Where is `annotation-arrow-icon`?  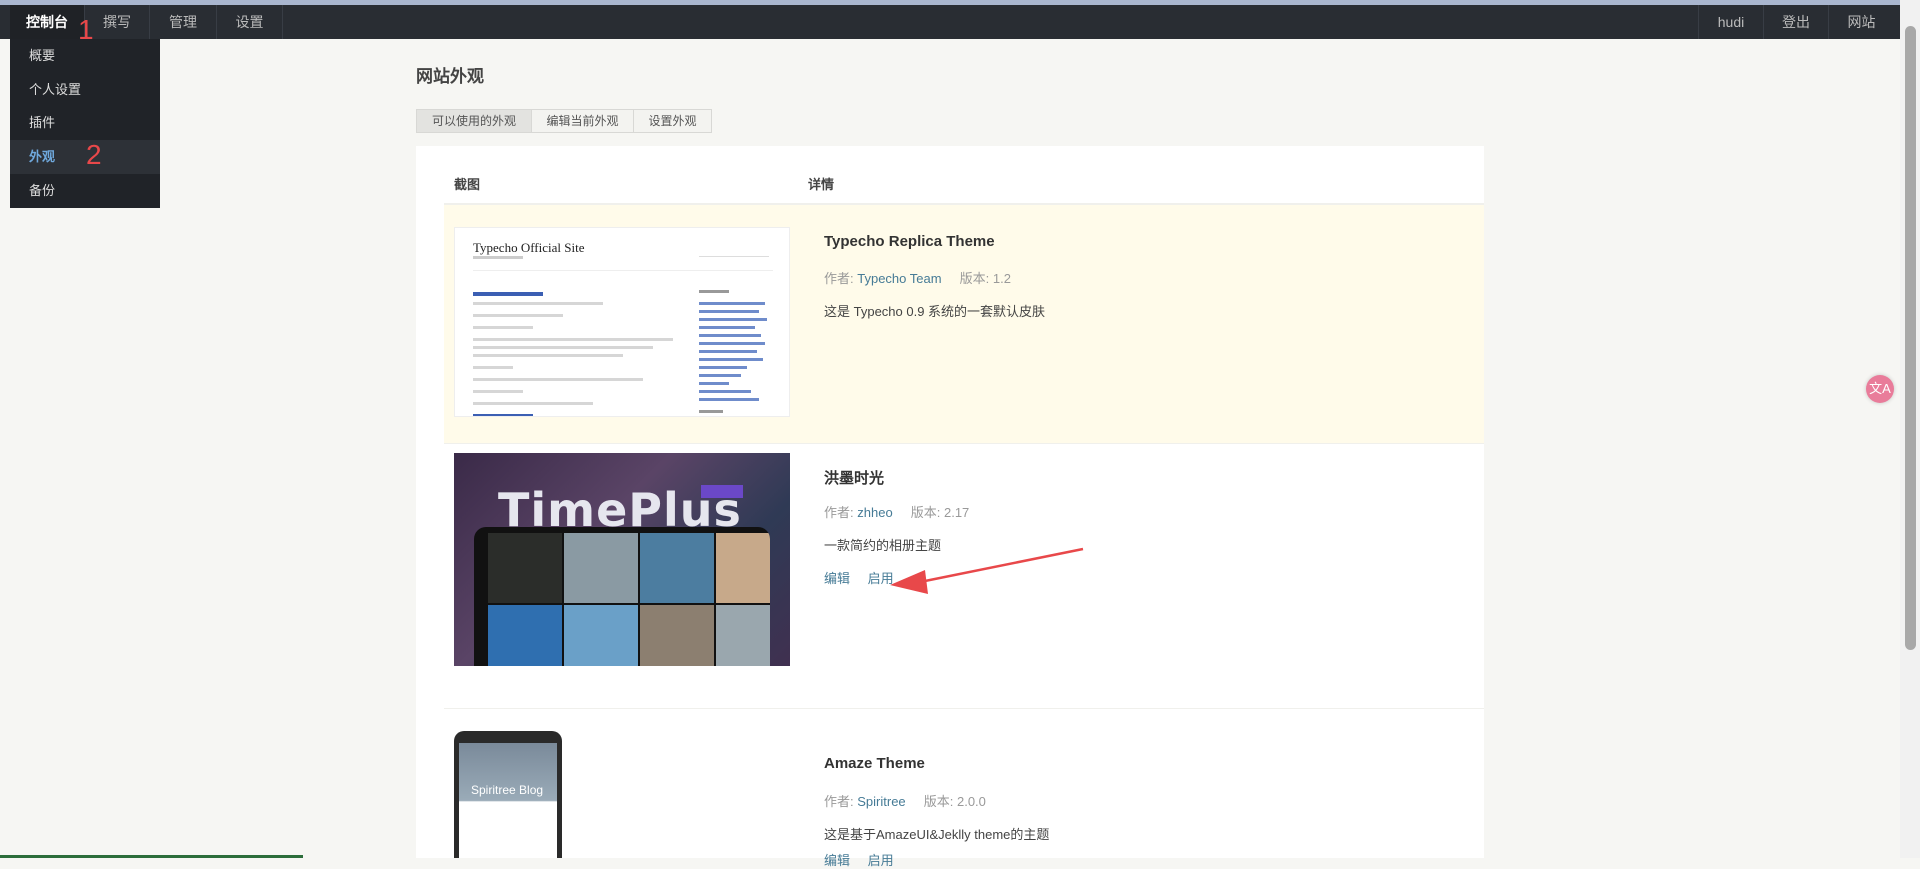 annotation-arrow-icon is located at coordinates (987, 570).